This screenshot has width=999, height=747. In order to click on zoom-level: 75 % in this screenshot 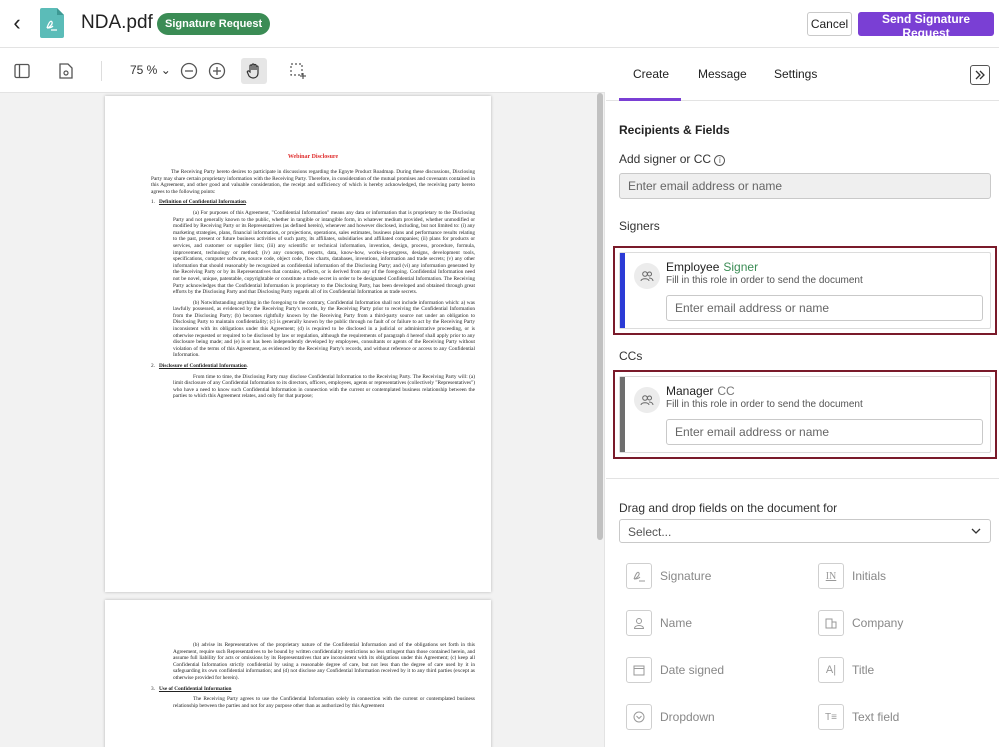, I will do `click(144, 70)`.